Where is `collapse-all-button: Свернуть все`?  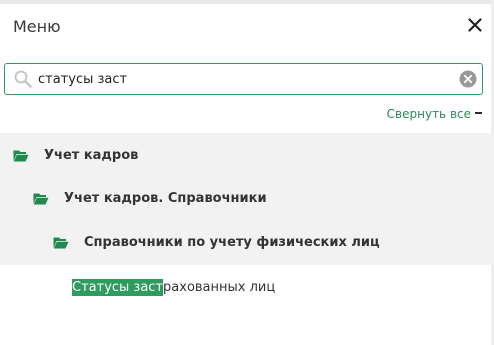
collapse-all-button: Свернуть все is located at coordinates (434, 114).